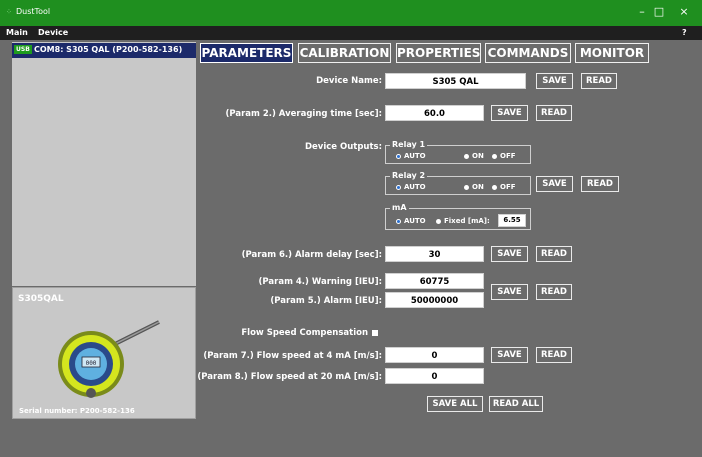 The image size is (702, 457). What do you see at coordinates (509, 254) in the screenshot?
I see `save-alarm-delay-button: SAVE` at bounding box center [509, 254].